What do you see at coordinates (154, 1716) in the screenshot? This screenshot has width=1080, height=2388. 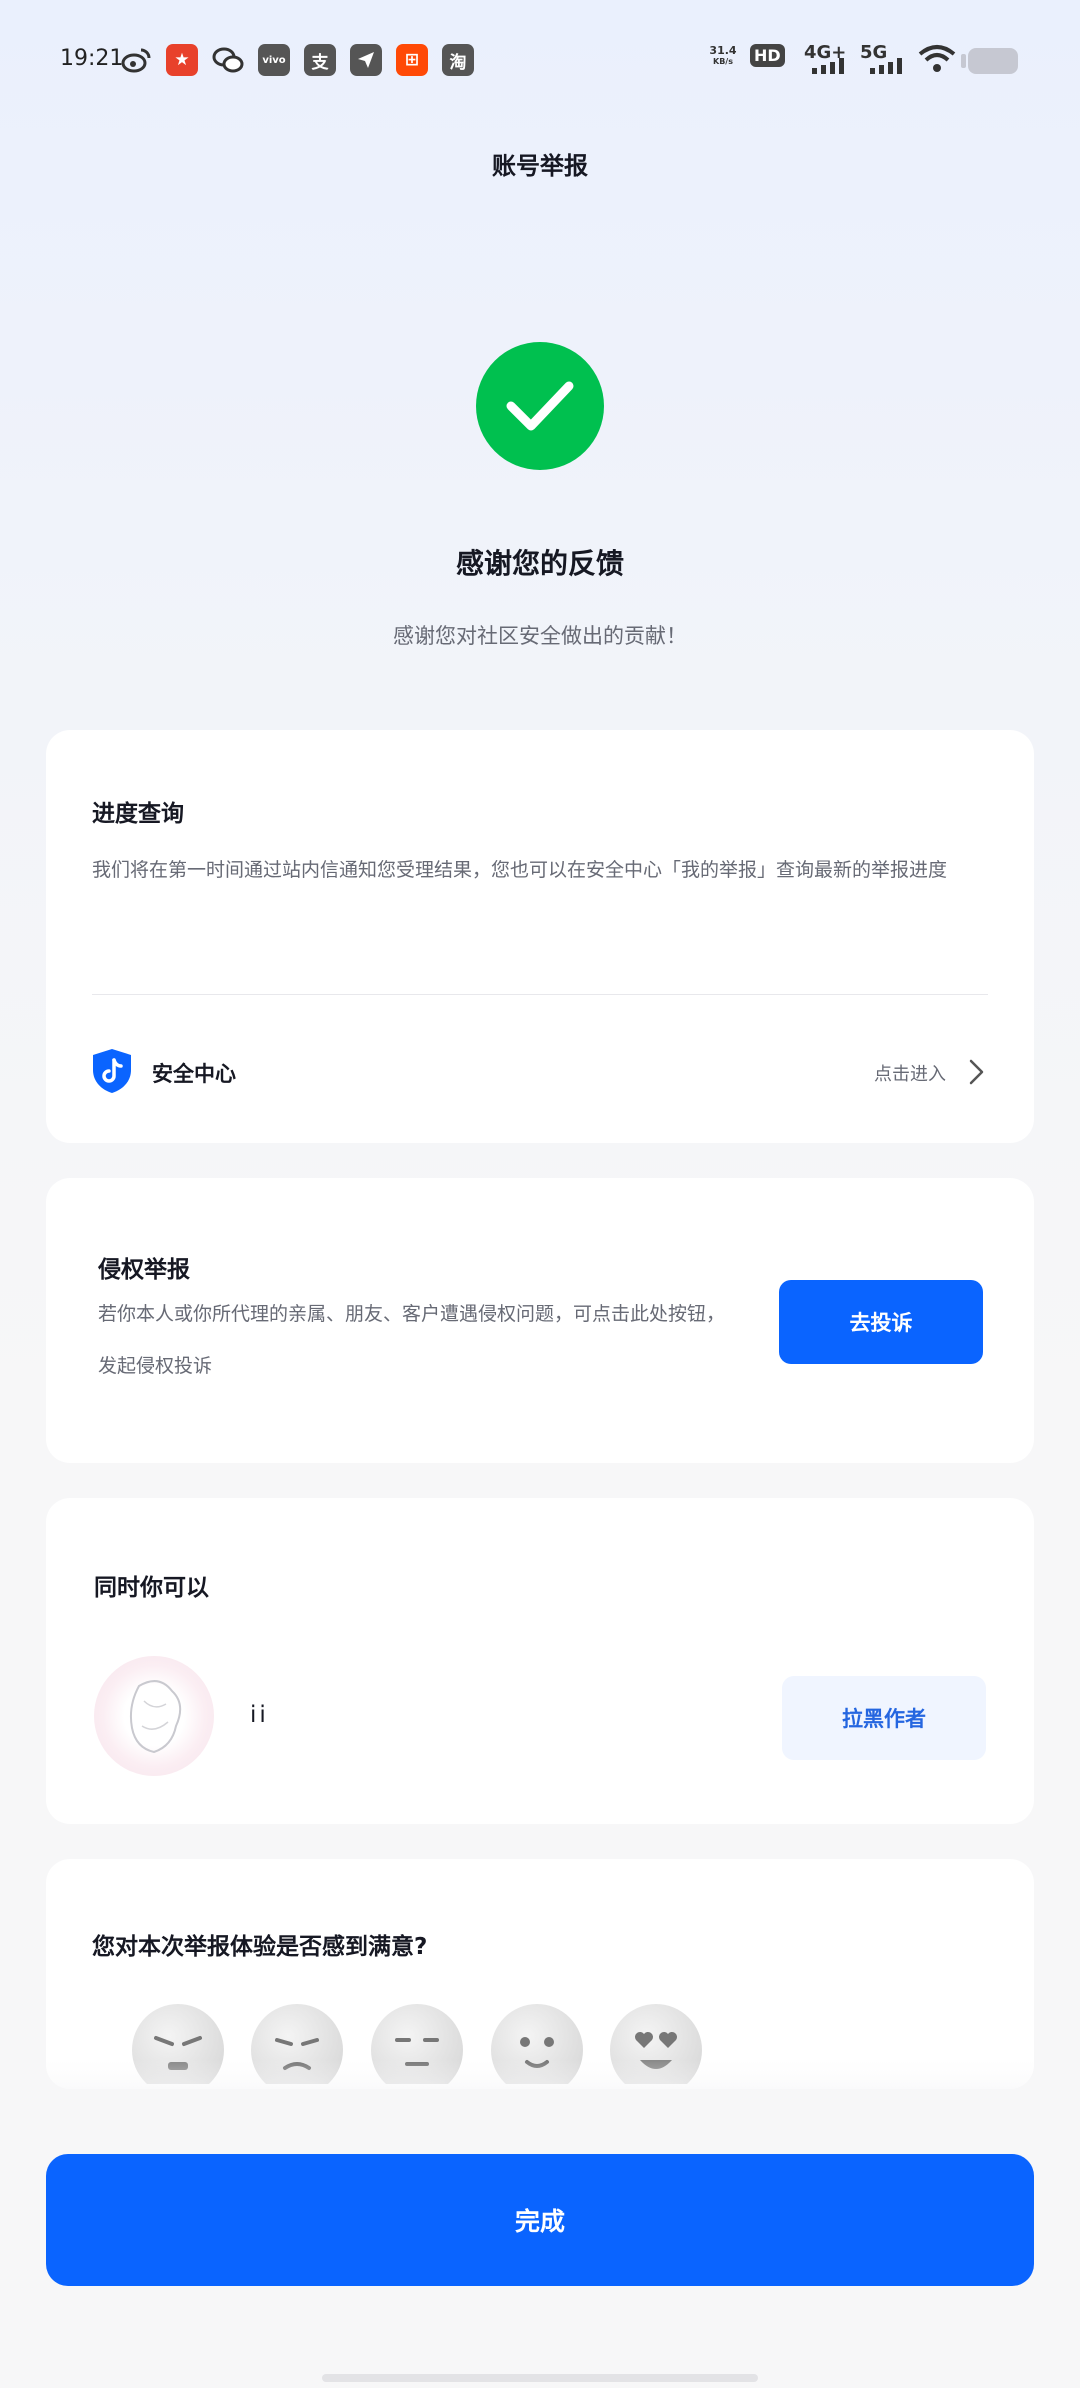 I see `avatar` at bounding box center [154, 1716].